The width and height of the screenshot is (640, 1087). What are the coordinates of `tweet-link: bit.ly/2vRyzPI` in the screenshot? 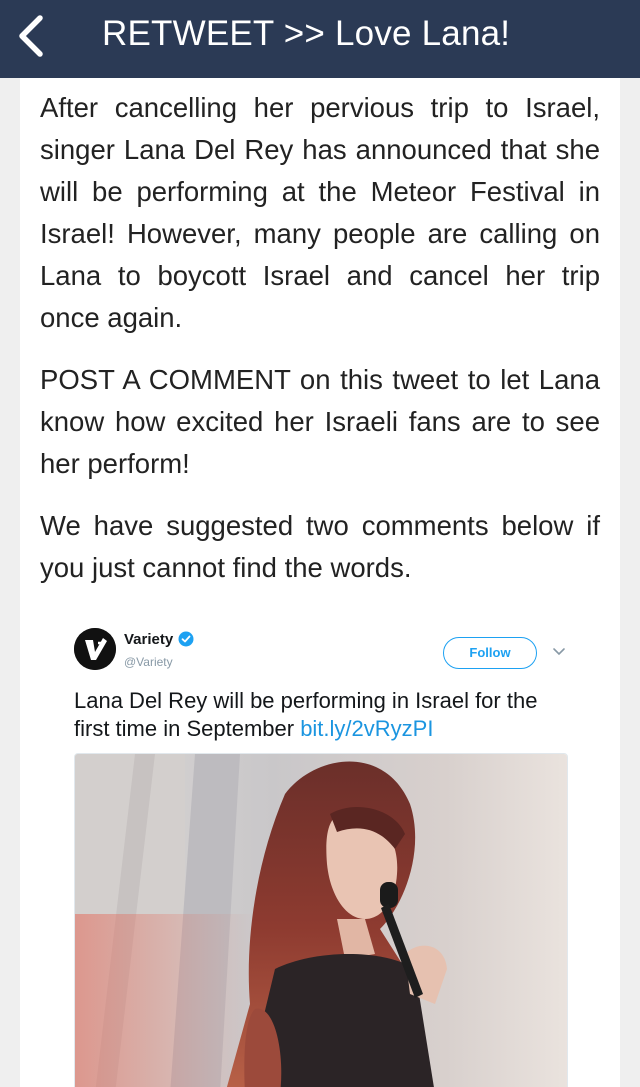 It's located at (366, 728).